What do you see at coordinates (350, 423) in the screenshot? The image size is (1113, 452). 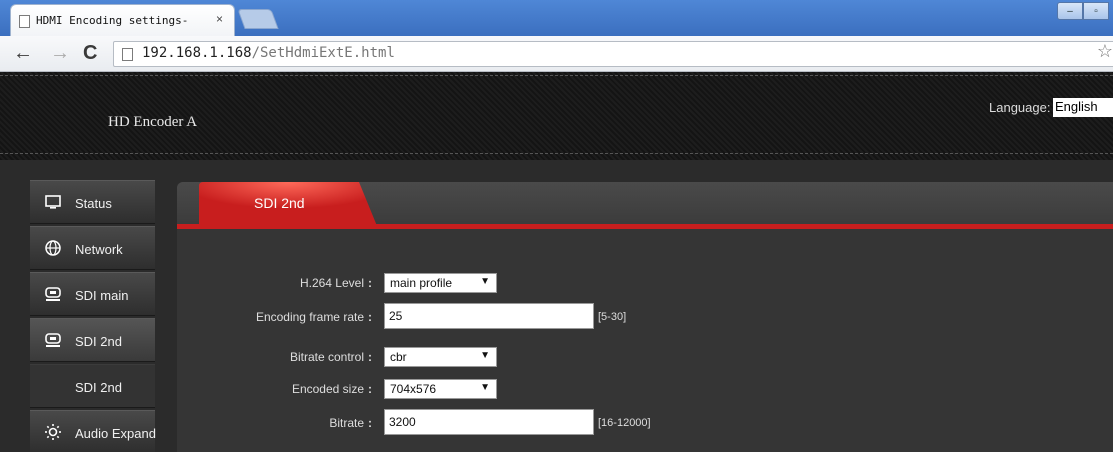 I see `field-label: Bitrate:` at bounding box center [350, 423].